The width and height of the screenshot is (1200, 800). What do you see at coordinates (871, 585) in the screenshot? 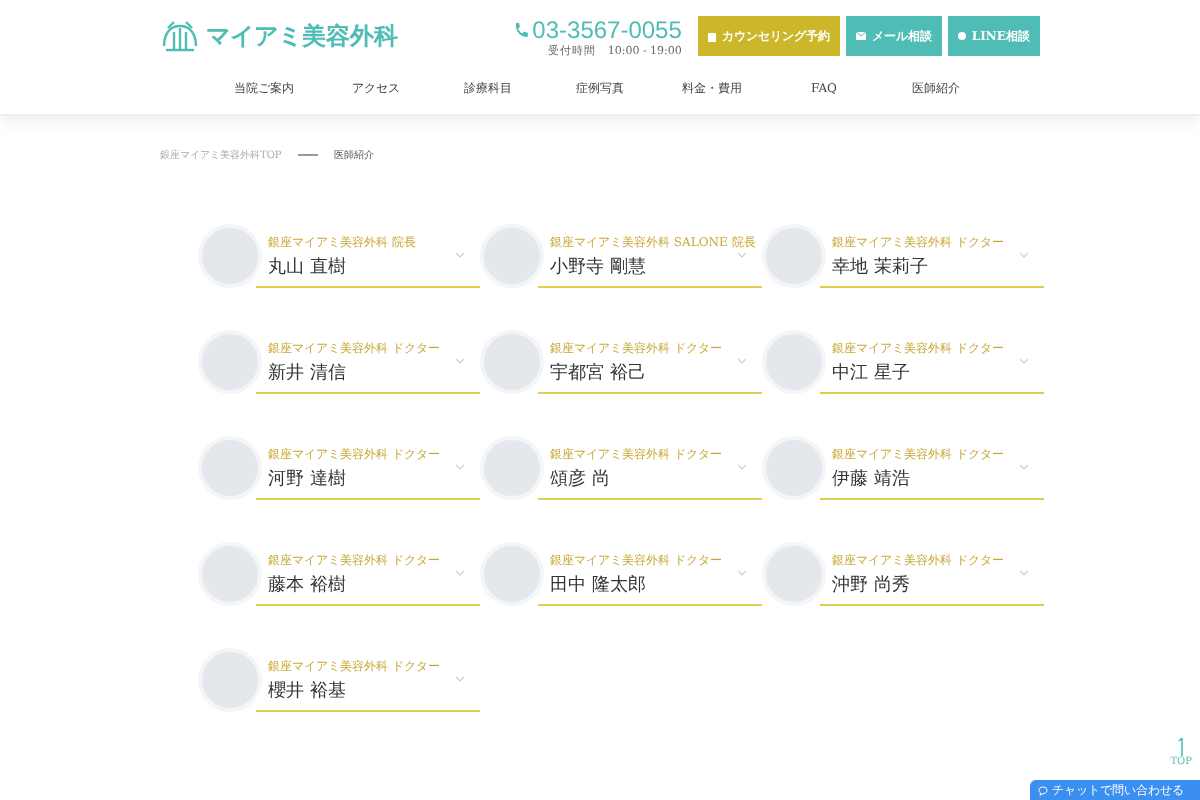
I see `doctor-name: 沖野 尚秀` at bounding box center [871, 585].